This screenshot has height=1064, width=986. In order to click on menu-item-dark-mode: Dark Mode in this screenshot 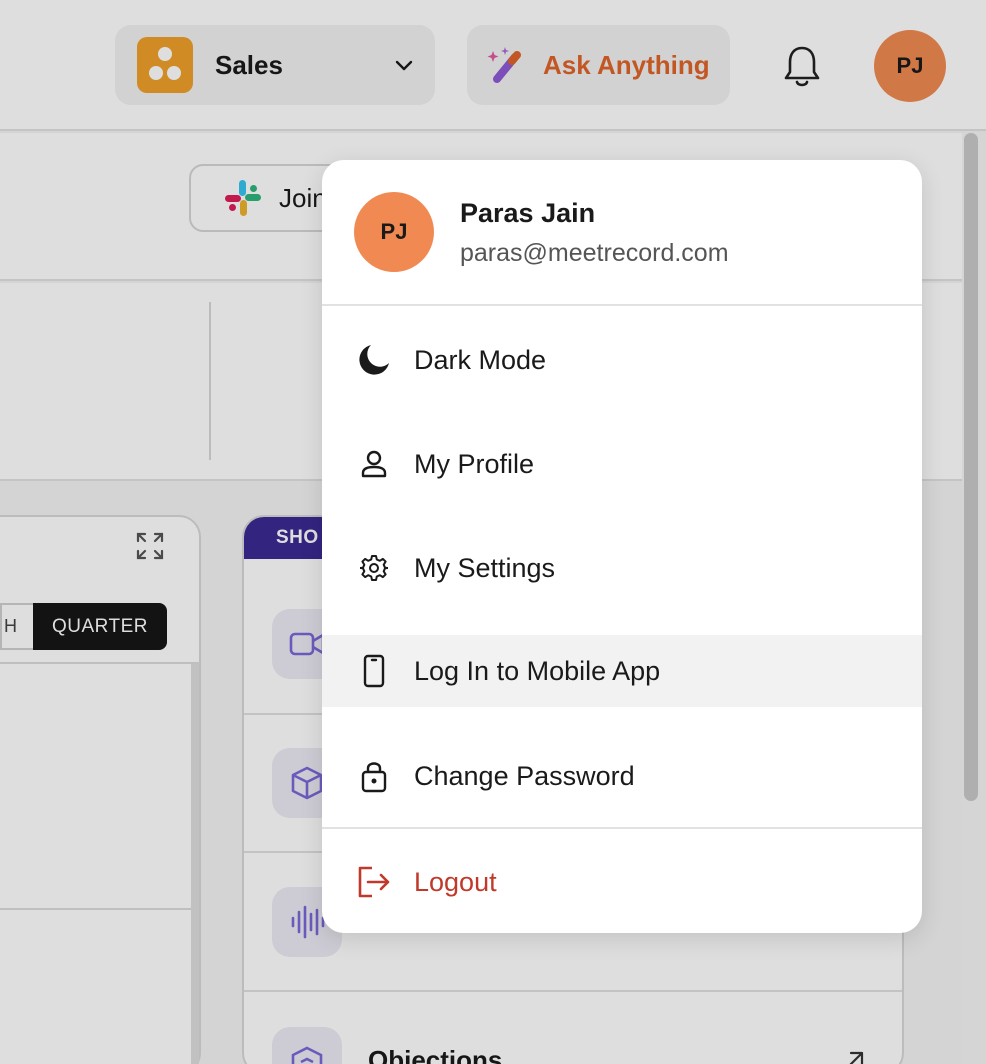, I will do `click(622, 360)`.